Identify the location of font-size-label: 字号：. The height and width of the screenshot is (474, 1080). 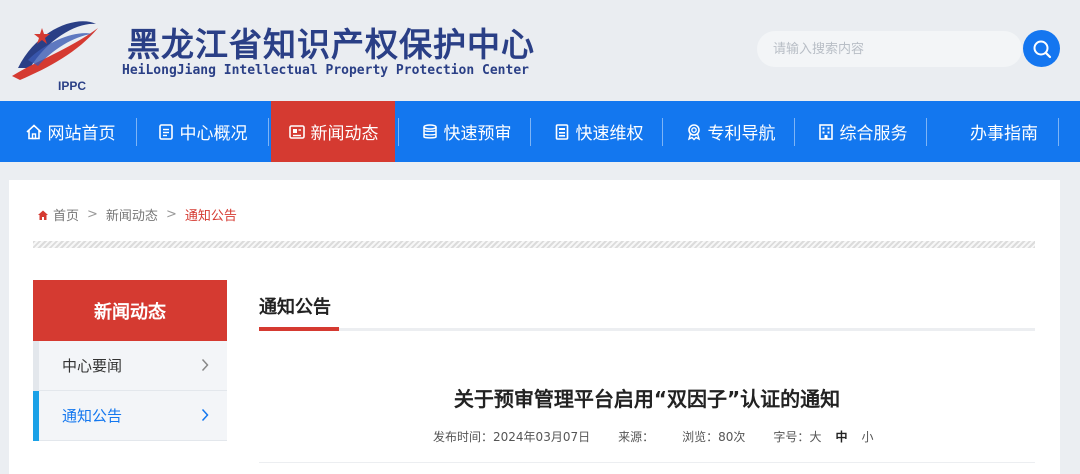
(791, 437).